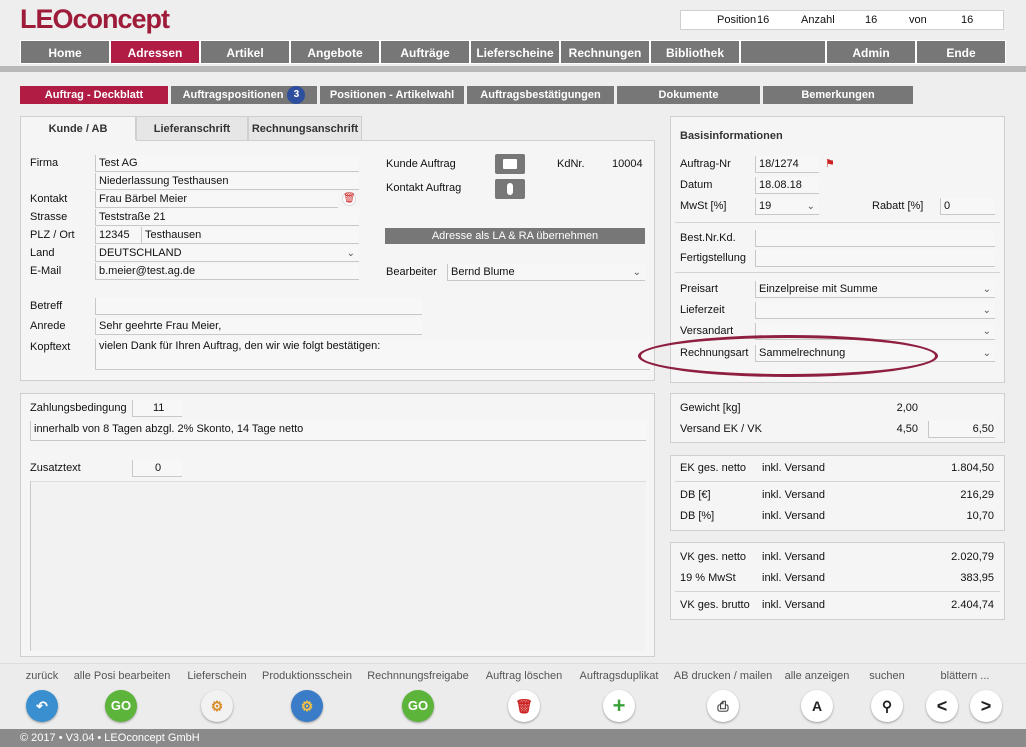 This screenshot has height=747, width=1026. I want to click on nav-artikel: Artikel, so click(245, 52).